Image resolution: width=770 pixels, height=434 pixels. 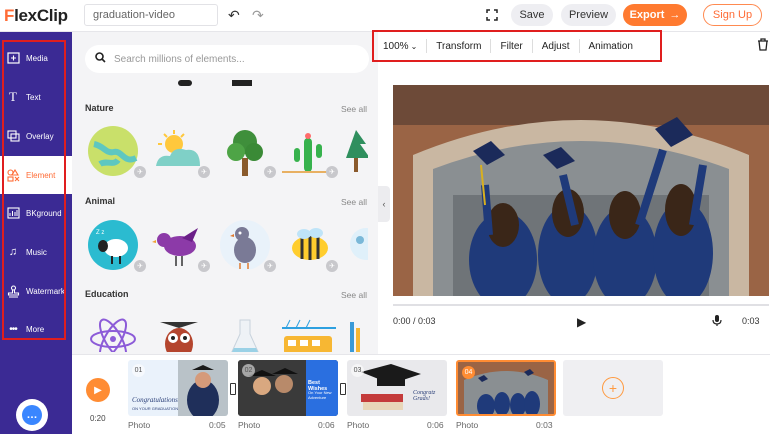 What do you see at coordinates (397, 388) in the screenshot?
I see `timeline-clip-3: 03 Congratz Grads!` at bounding box center [397, 388].